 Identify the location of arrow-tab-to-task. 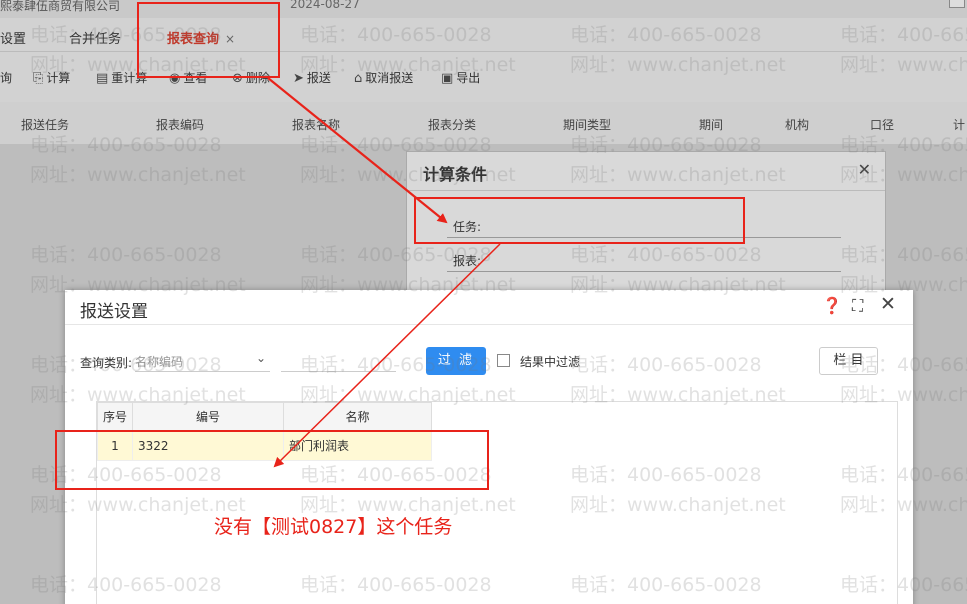
(357, 150).